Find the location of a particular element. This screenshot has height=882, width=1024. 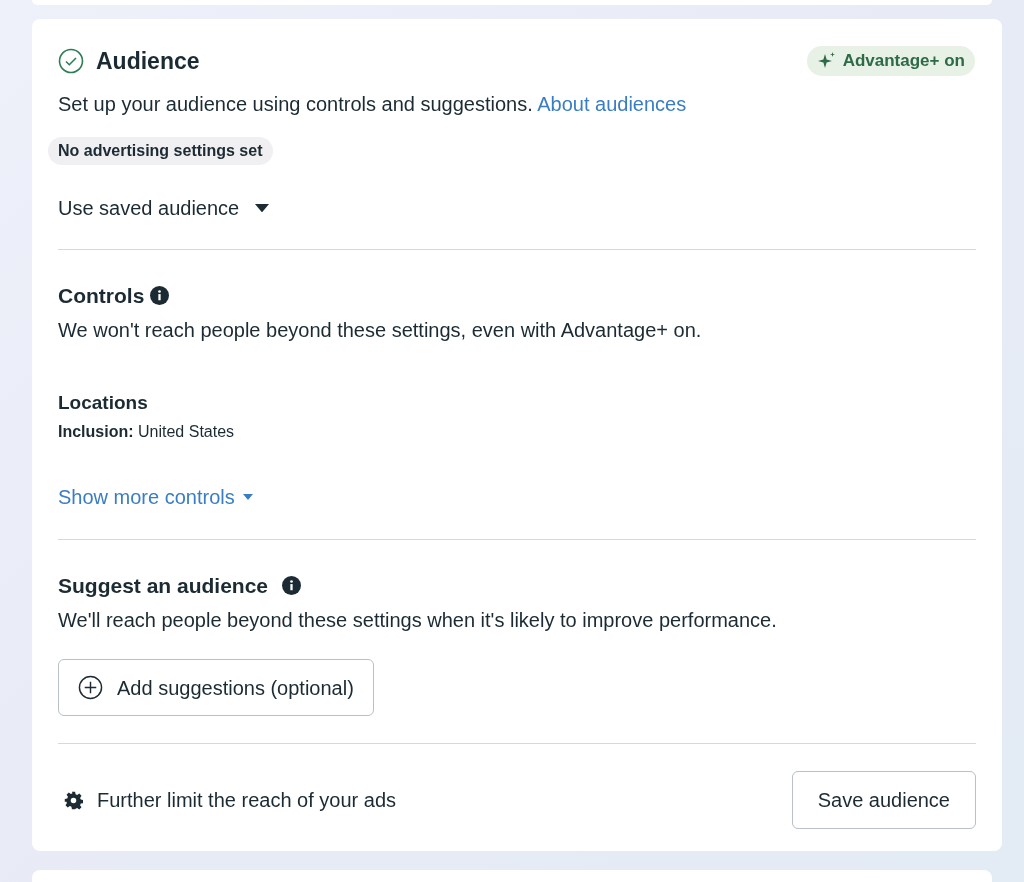

add-suggestions-button: Add suggestions (optional) is located at coordinates (216, 688).